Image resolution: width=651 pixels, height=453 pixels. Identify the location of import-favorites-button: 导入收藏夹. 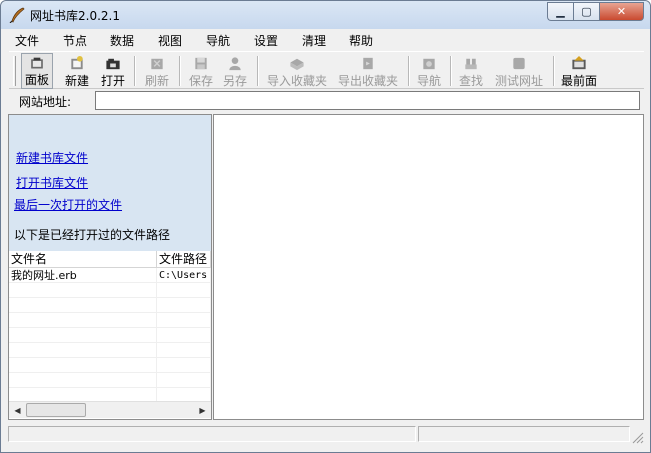
(297, 71).